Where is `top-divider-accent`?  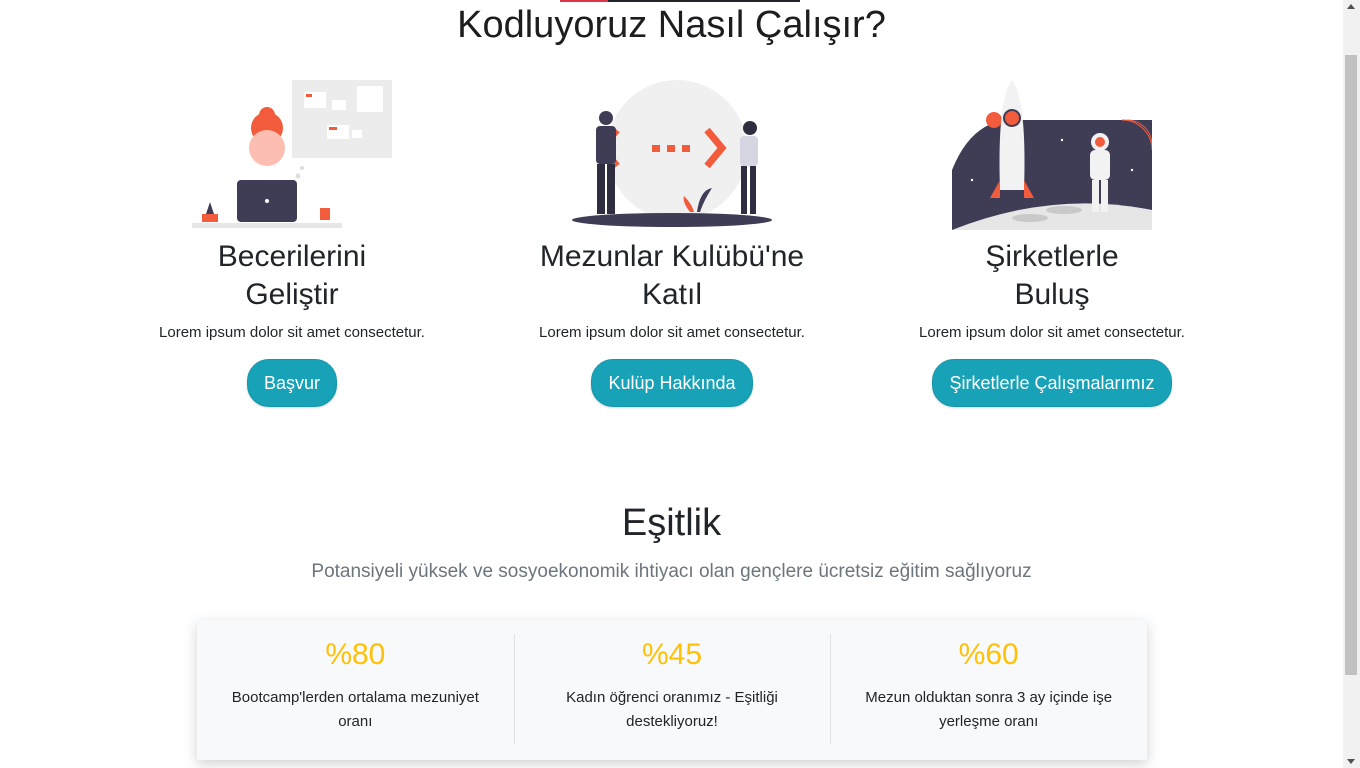 top-divider-accent is located at coordinates (584, 1).